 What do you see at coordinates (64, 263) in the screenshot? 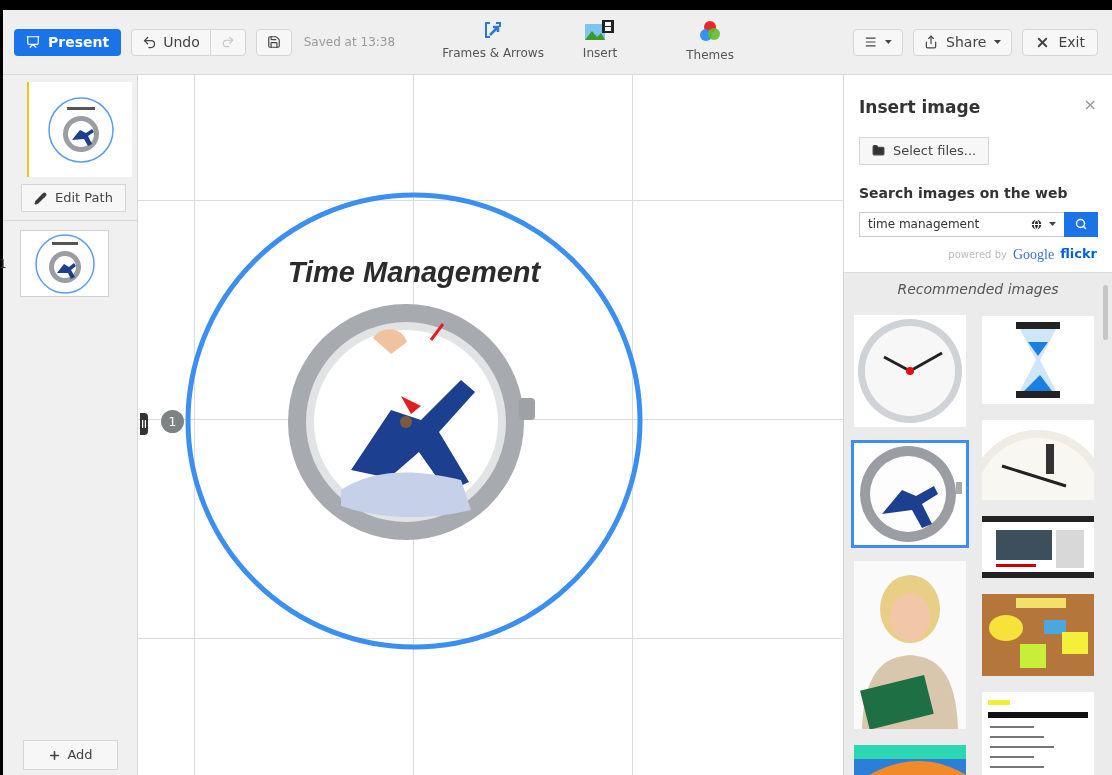
I see `step-thumbnail` at bounding box center [64, 263].